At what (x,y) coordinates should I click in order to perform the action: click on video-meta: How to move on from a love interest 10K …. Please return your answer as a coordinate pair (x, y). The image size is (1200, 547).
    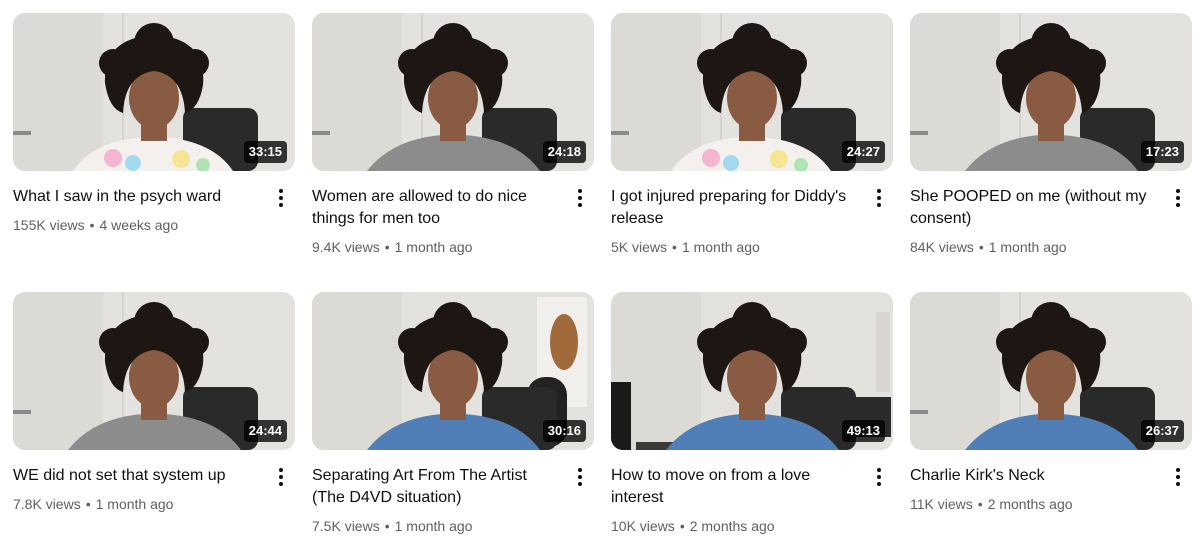
    Looking at the image, I should click on (752, 500).